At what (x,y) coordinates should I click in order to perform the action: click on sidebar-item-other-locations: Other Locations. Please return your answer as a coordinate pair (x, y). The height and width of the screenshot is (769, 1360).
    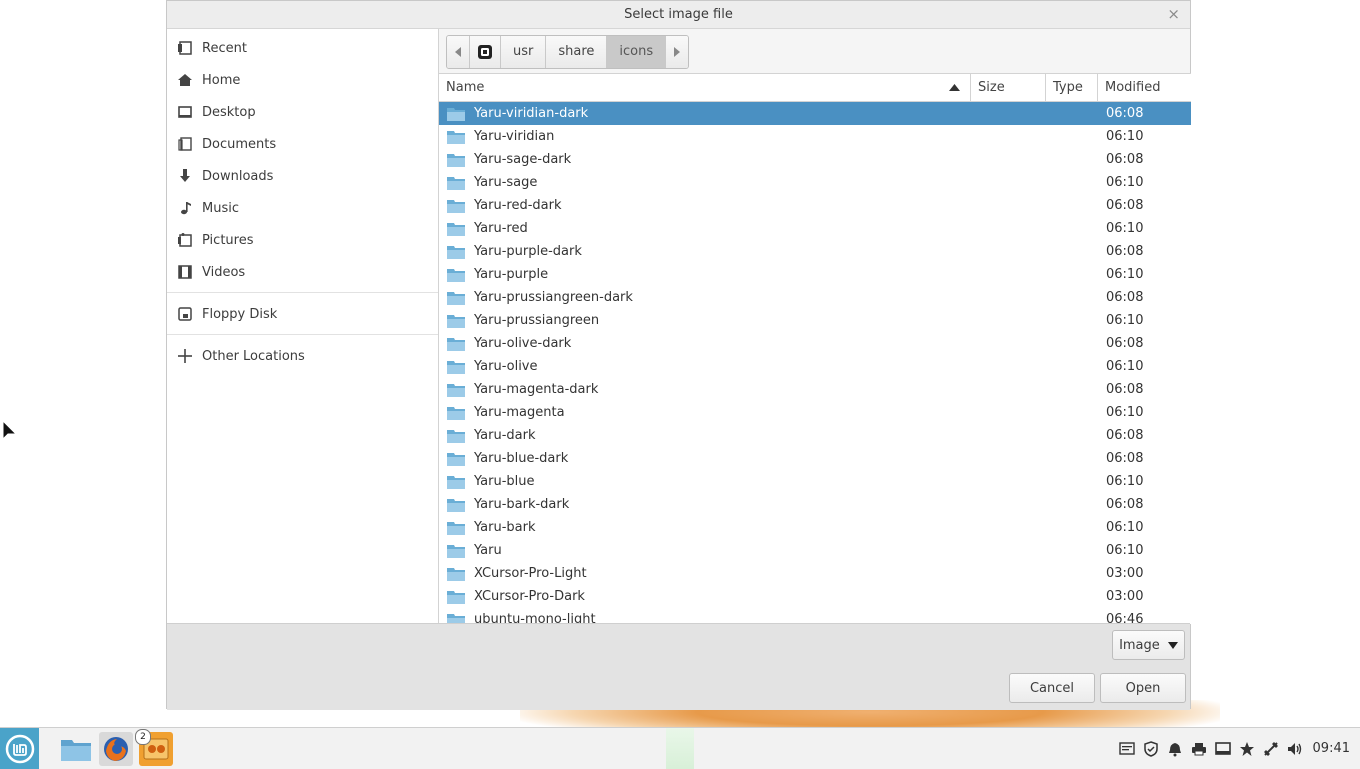
    Looking at the image, I should click on (302, 356).